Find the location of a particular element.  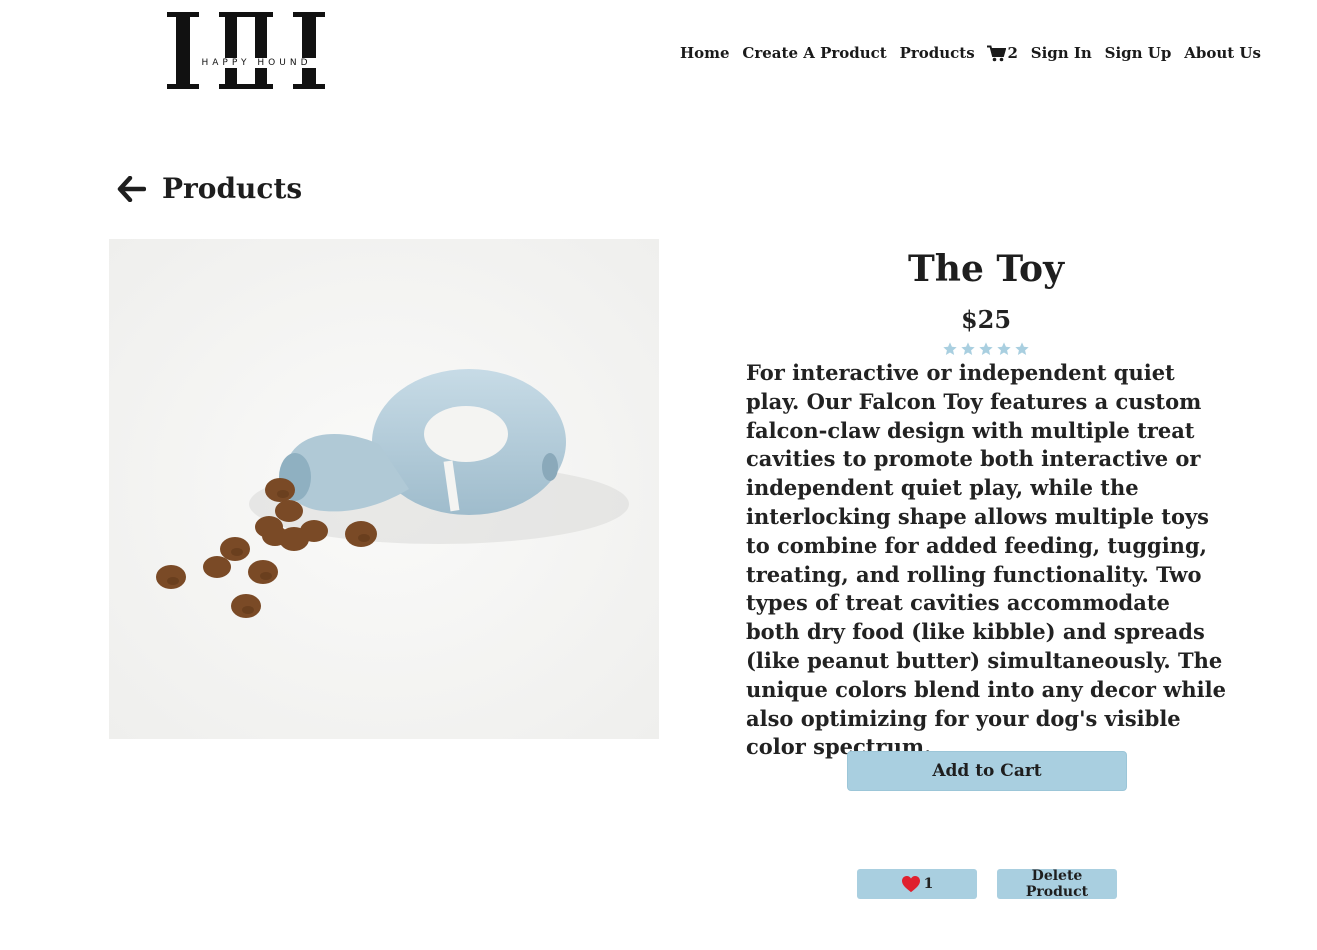

logo-text: HAPPY HOUND is located at coordinates (256, 63).